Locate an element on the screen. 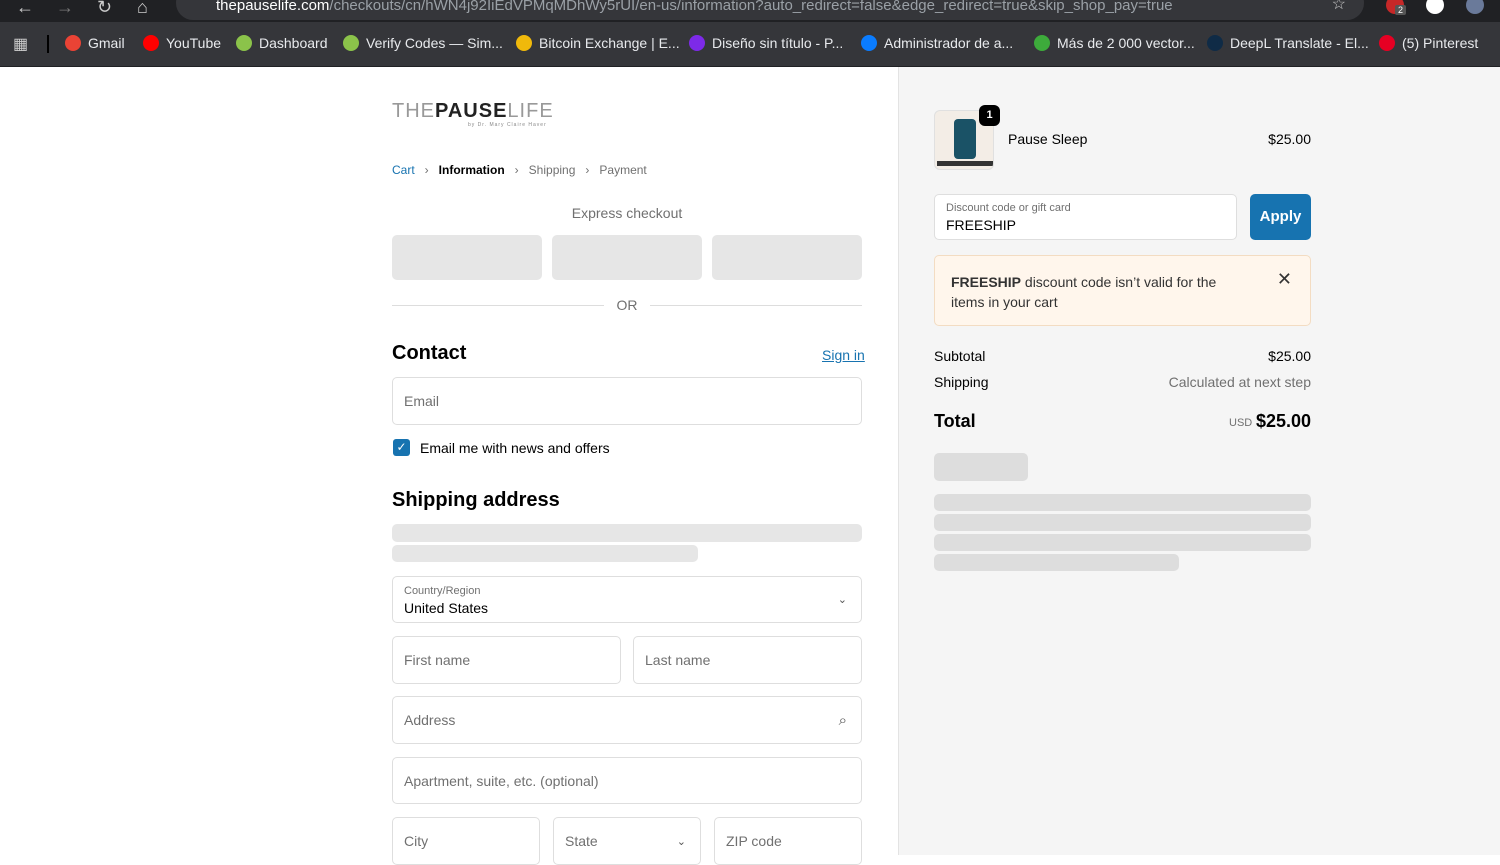 The width and height of the screenshot is (1500, 865). zip-field: ZIP code is located at coordinates (788, 841).